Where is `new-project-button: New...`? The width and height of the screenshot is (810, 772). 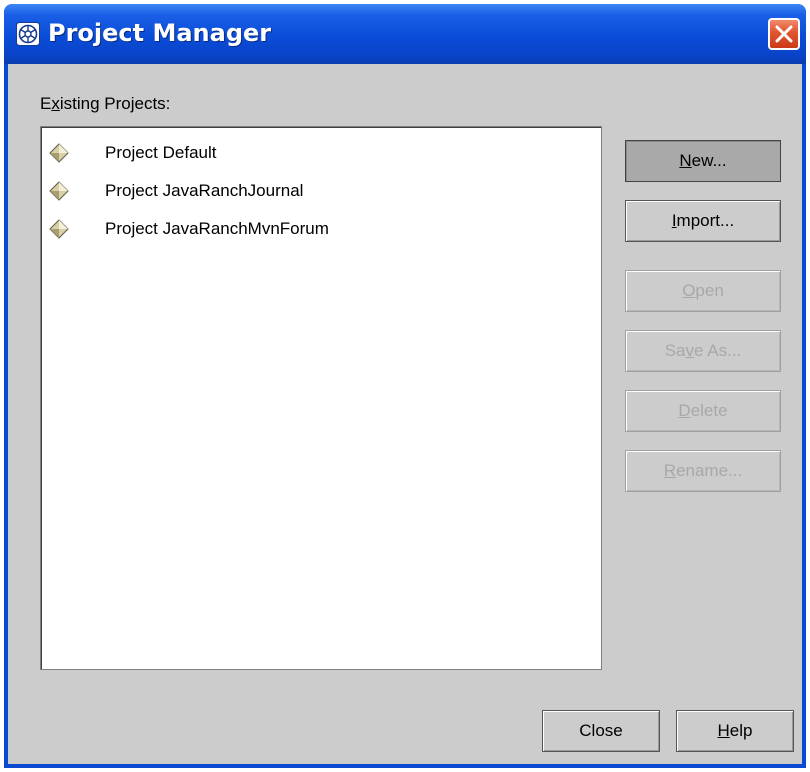
new-project-button: New... is located at coordinates (703, 161).